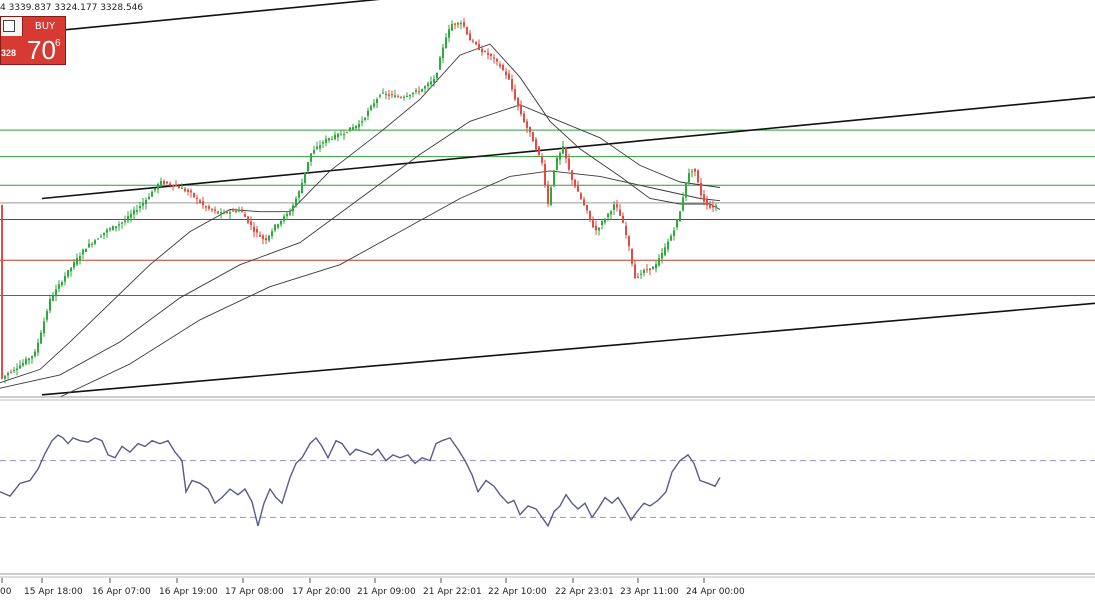  Describe the element at coordinates (254, 592) in the screenshot. I see `time-tick-label: 17 Apr 08:00` at that location.